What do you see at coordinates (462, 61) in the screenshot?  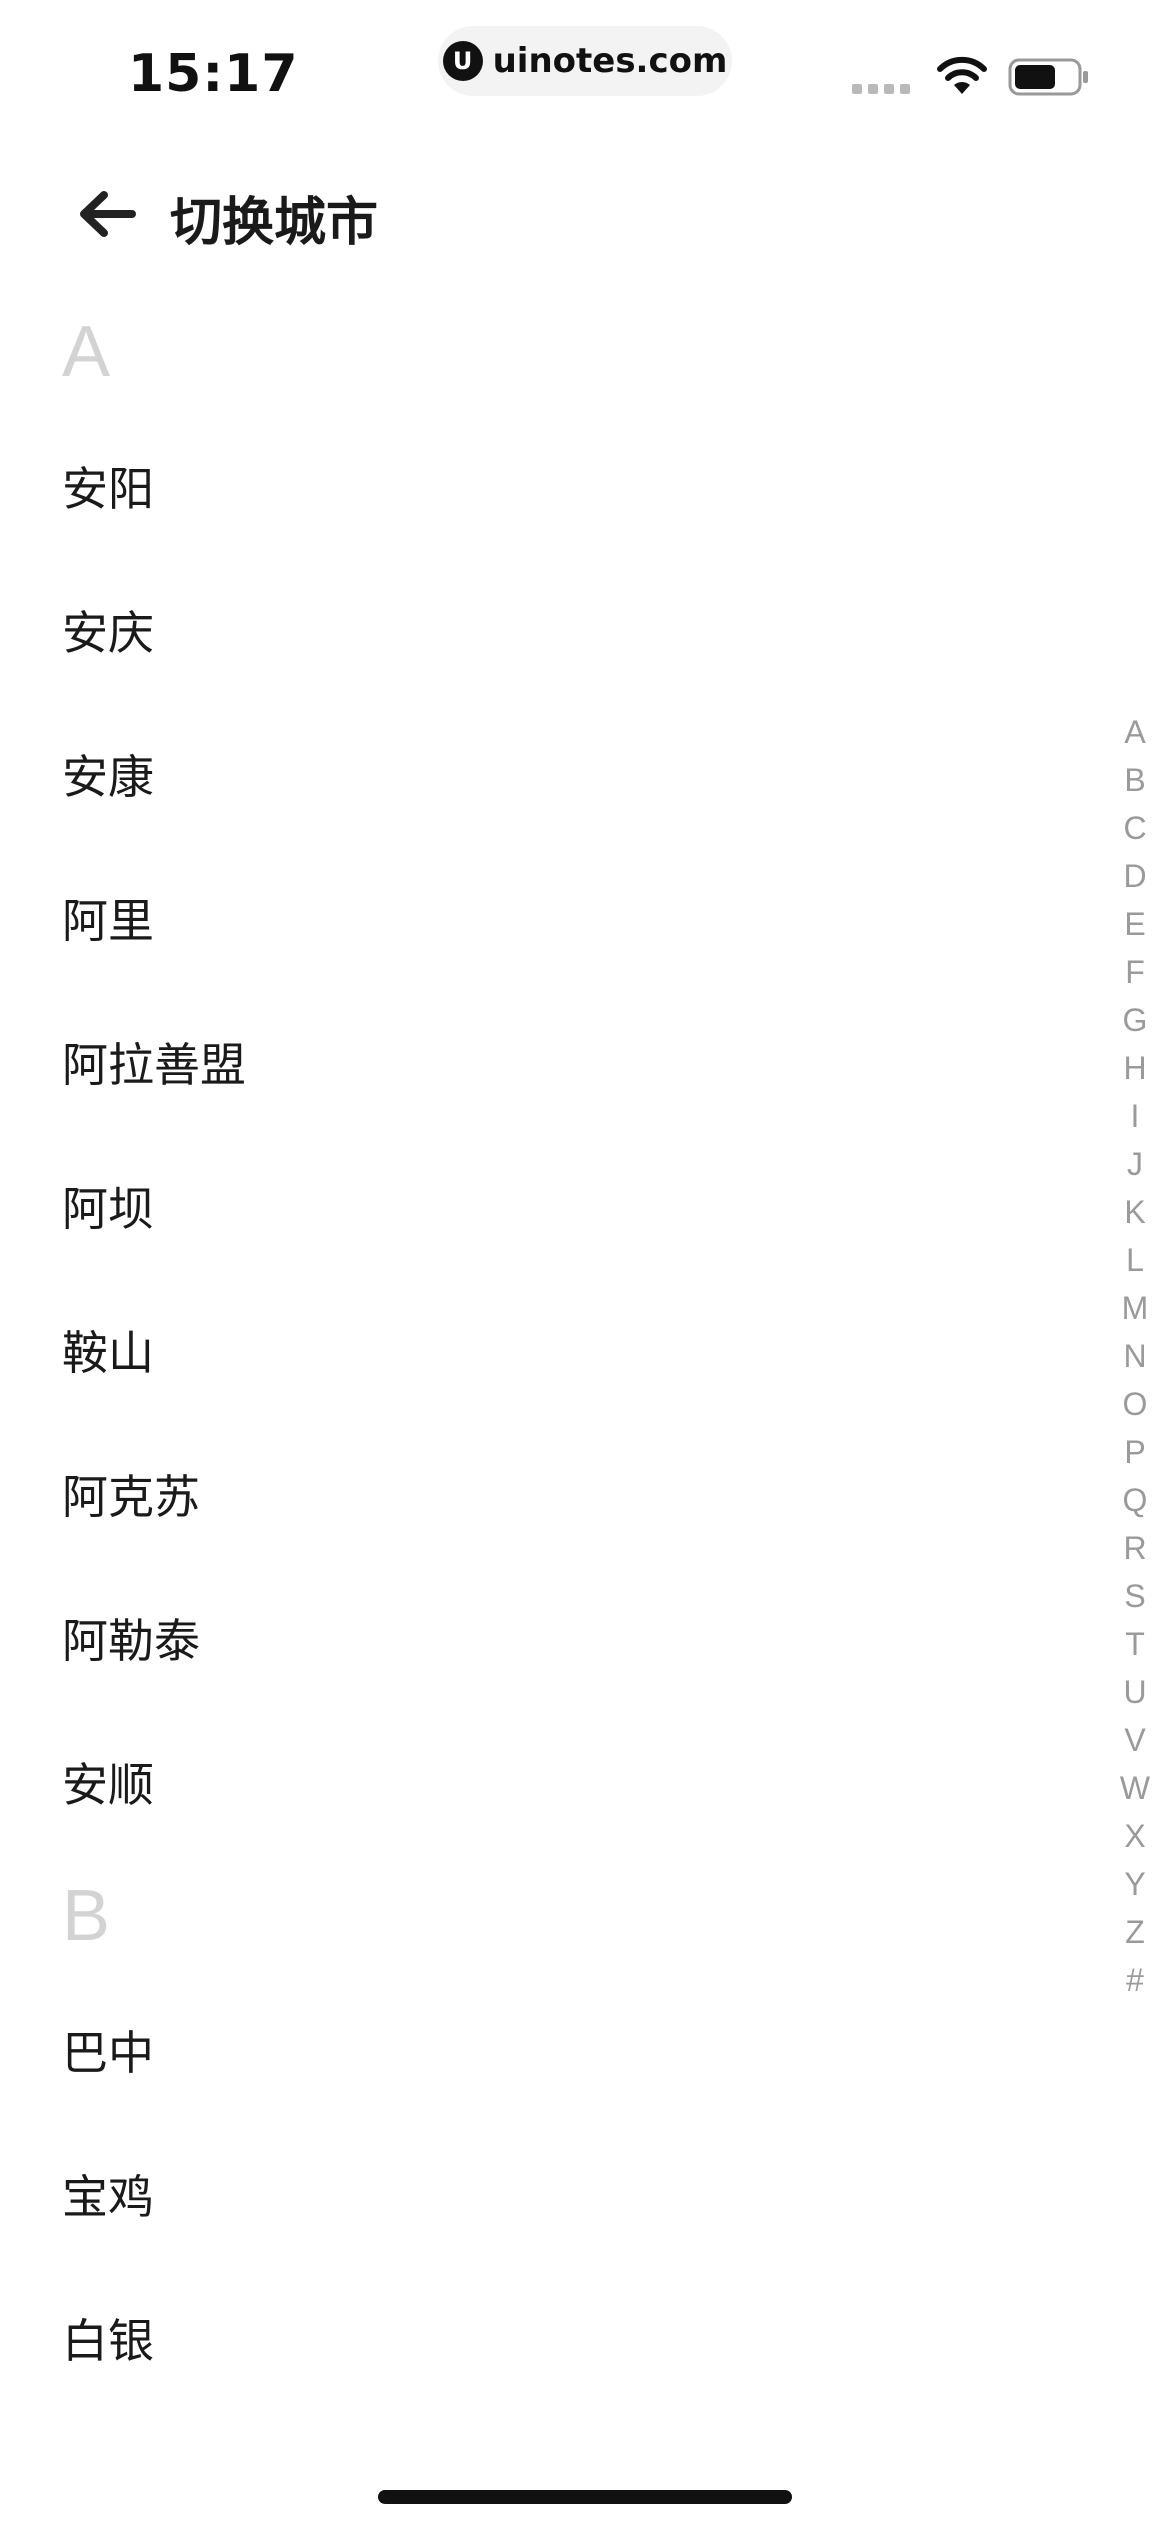 I see `site-logo-icon: U` at bounding box center [462, 61].